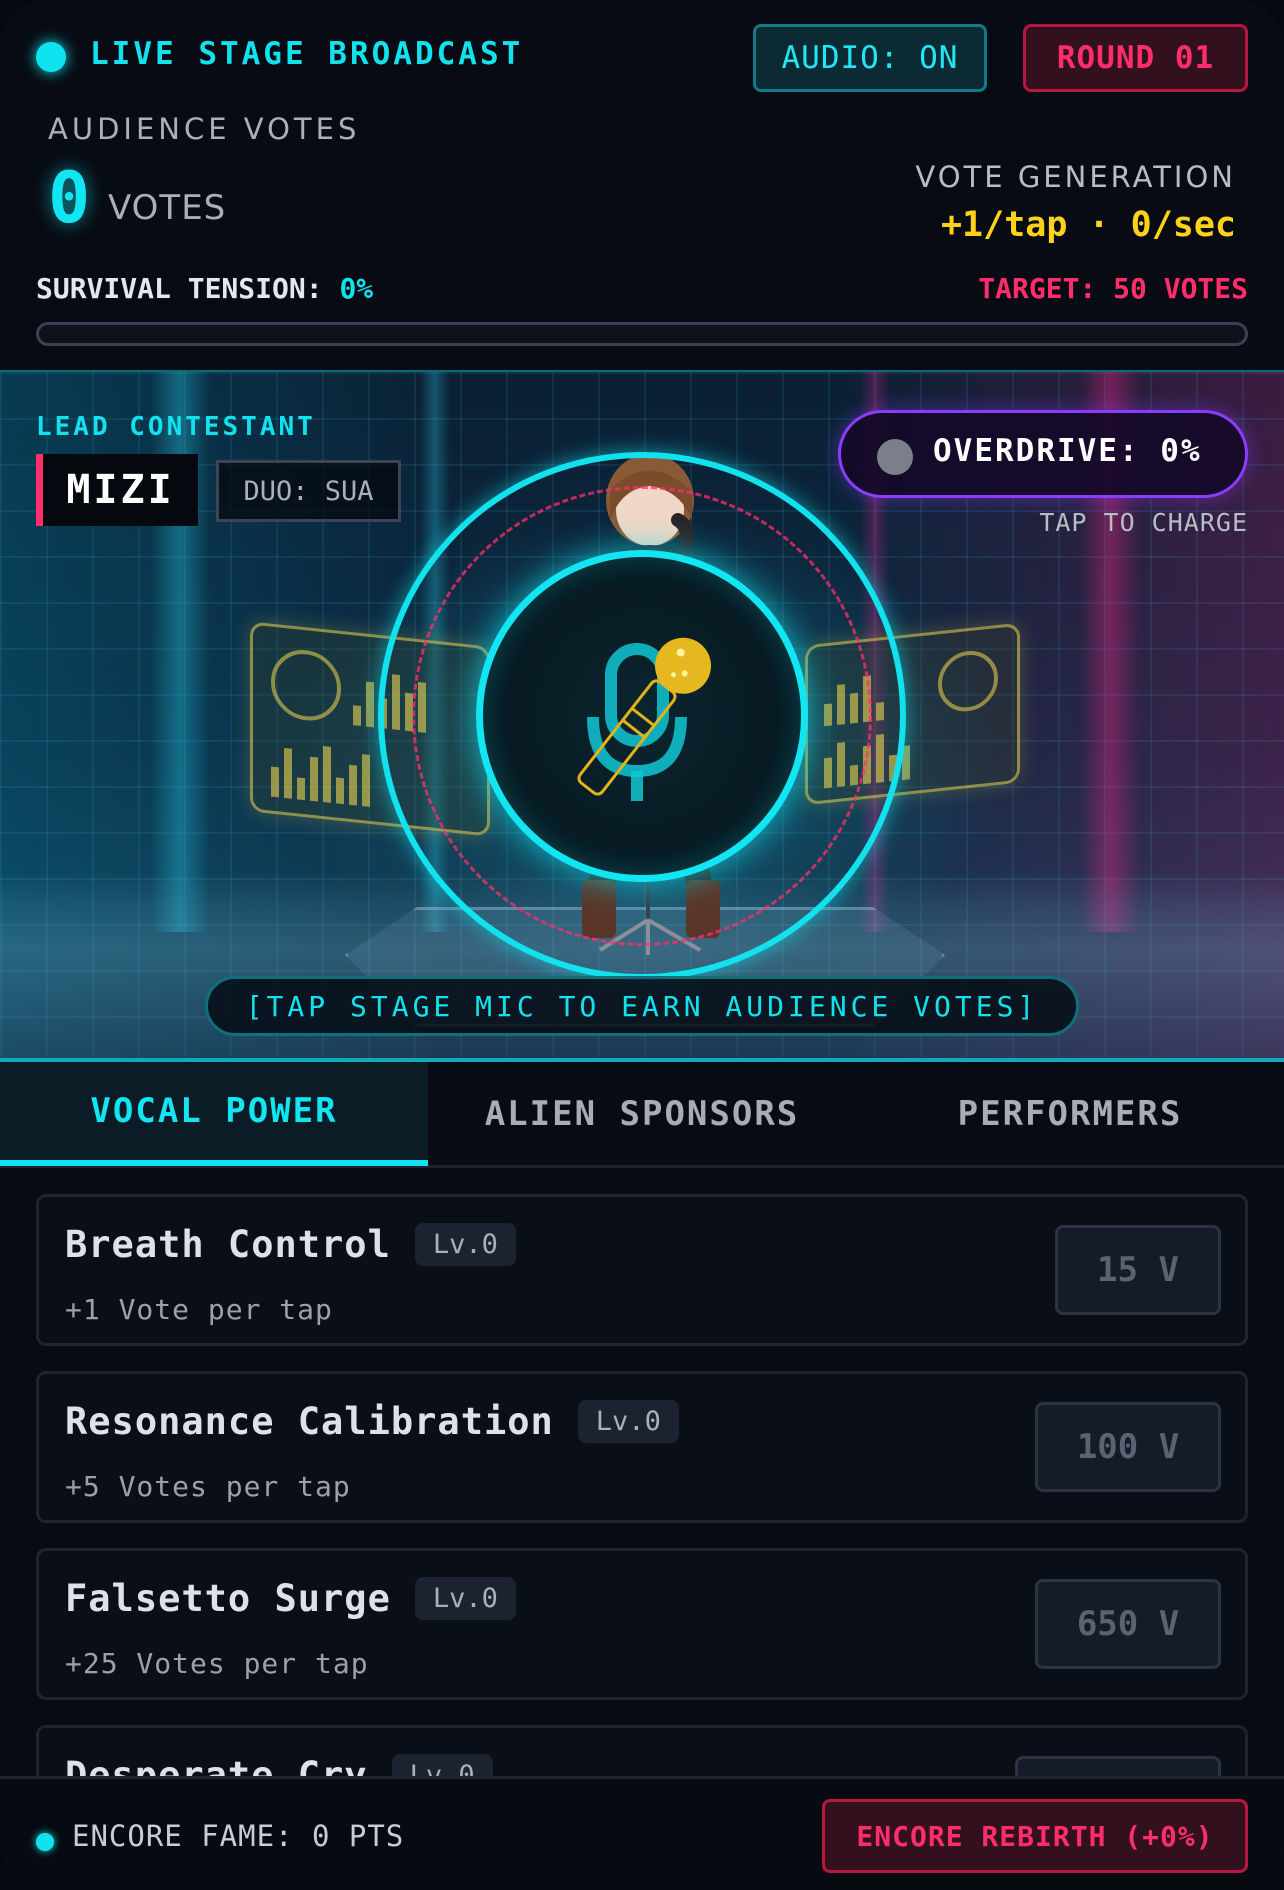 Image resolution: width=1284 pixels, height=1890 pixels. I want to click on votes-unit: VOTES, so click(167, 208).